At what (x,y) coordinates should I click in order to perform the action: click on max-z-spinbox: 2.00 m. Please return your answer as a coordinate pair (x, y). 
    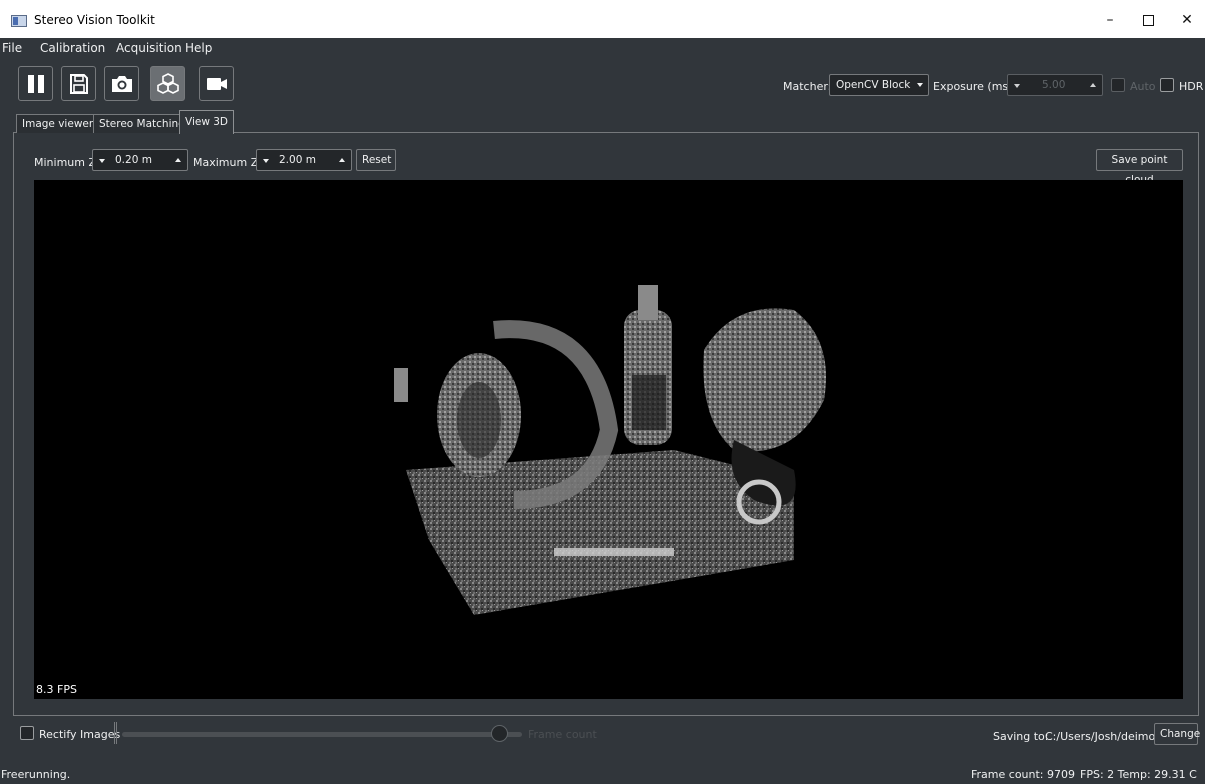
    Looking at the image, I should click on (304, 160).